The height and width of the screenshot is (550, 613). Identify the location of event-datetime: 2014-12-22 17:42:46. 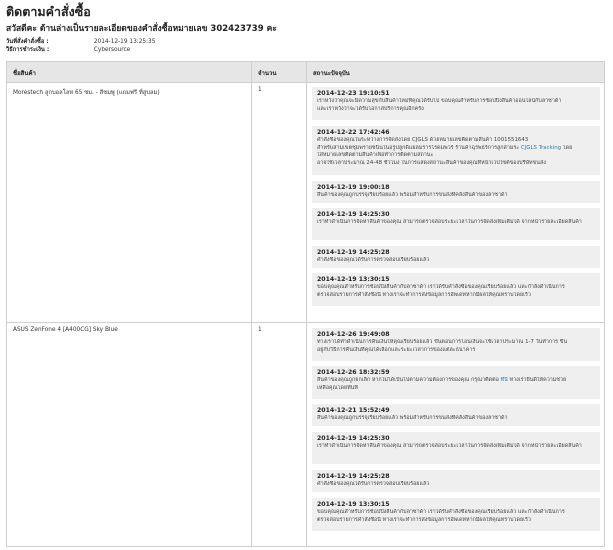
(353, 132).